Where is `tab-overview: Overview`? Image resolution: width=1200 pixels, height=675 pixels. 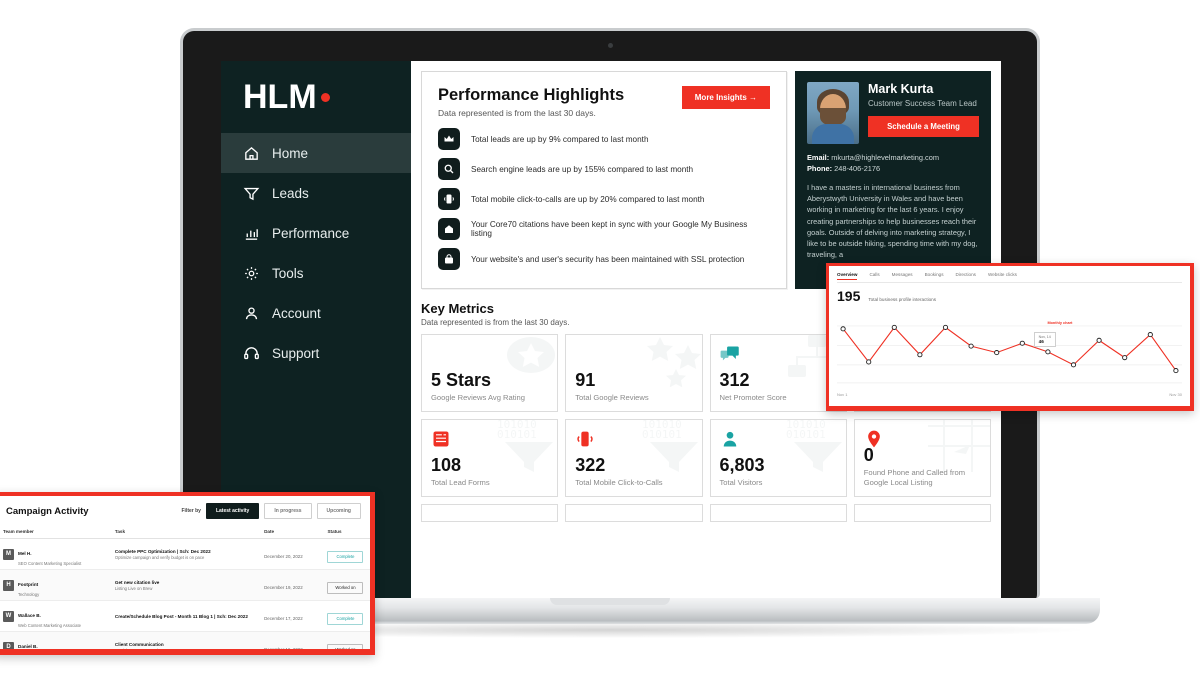
tab-overview: Overview is located at coordinates (847, 276).